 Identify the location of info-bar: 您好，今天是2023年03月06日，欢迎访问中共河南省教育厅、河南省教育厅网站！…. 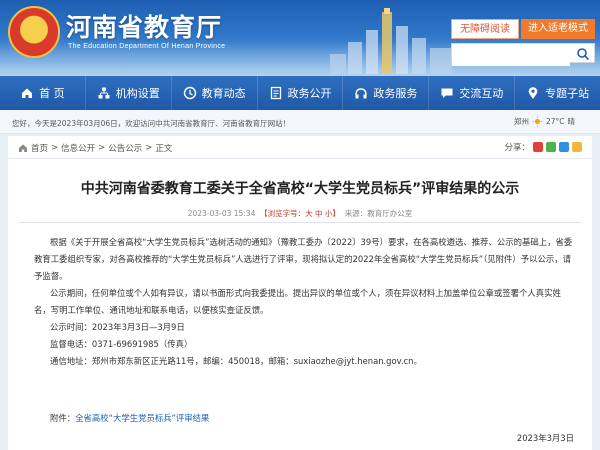
(300, 122).